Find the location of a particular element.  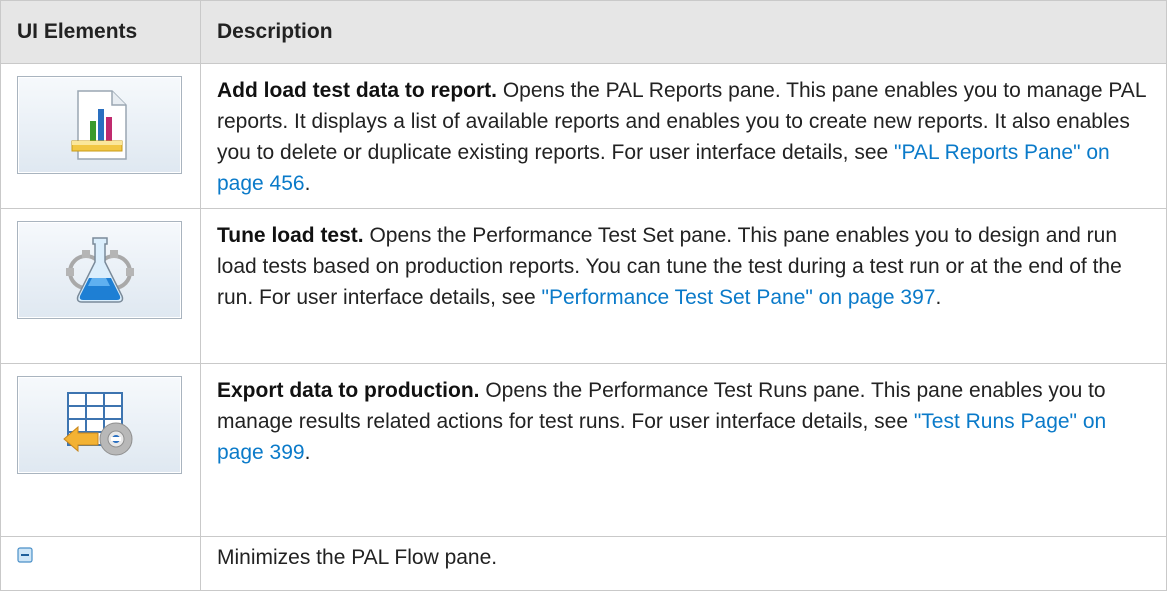

performance-test-set-pane-link: "Performance Test Set Pane" on page 397 is located at coordinates (739, 297).